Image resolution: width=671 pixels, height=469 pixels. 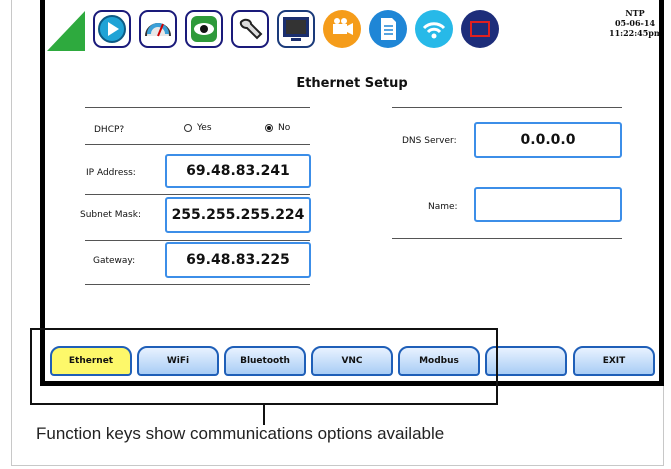 What do you see at coordinates (269, 128) in the screenshot?
I see `radio-dot-selected` at bounding box center [269, 128].